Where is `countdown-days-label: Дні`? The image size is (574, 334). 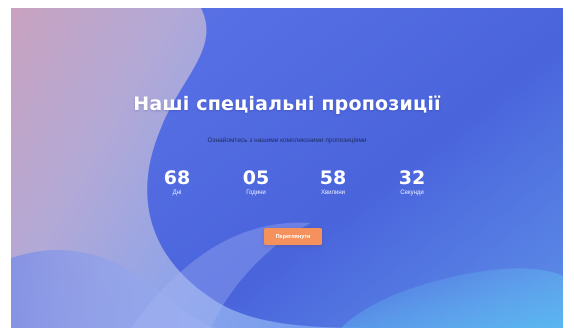
countdown-days-label: Дні is located at coordinates (177, 193).